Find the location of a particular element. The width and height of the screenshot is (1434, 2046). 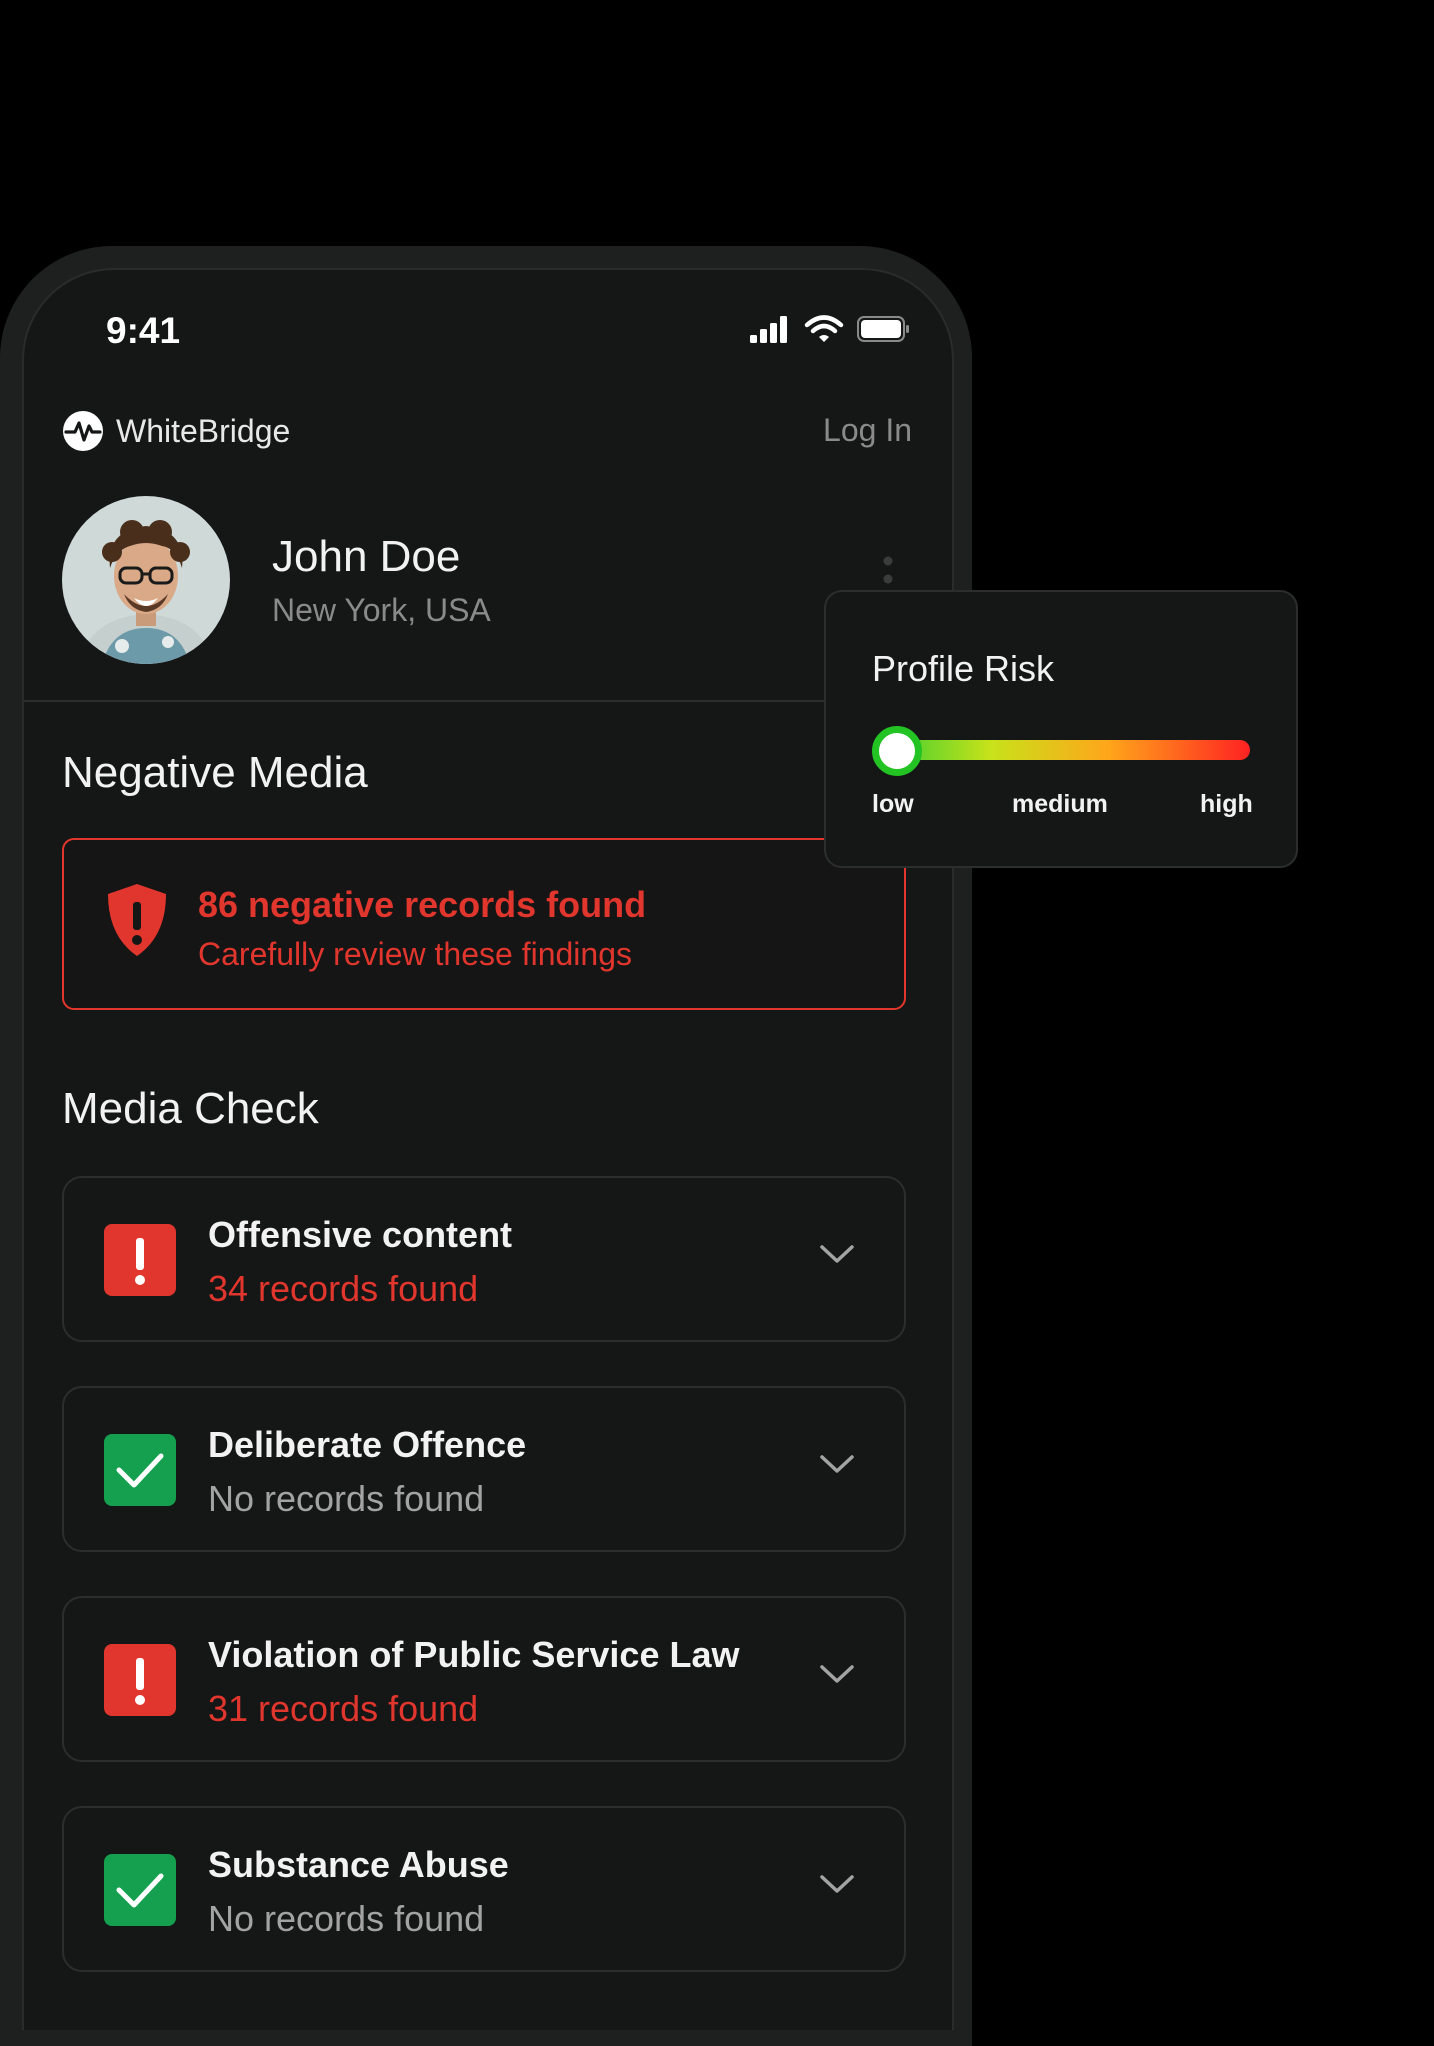

profile-risk-title: Profile Risk is located at coordinates (963, 668).